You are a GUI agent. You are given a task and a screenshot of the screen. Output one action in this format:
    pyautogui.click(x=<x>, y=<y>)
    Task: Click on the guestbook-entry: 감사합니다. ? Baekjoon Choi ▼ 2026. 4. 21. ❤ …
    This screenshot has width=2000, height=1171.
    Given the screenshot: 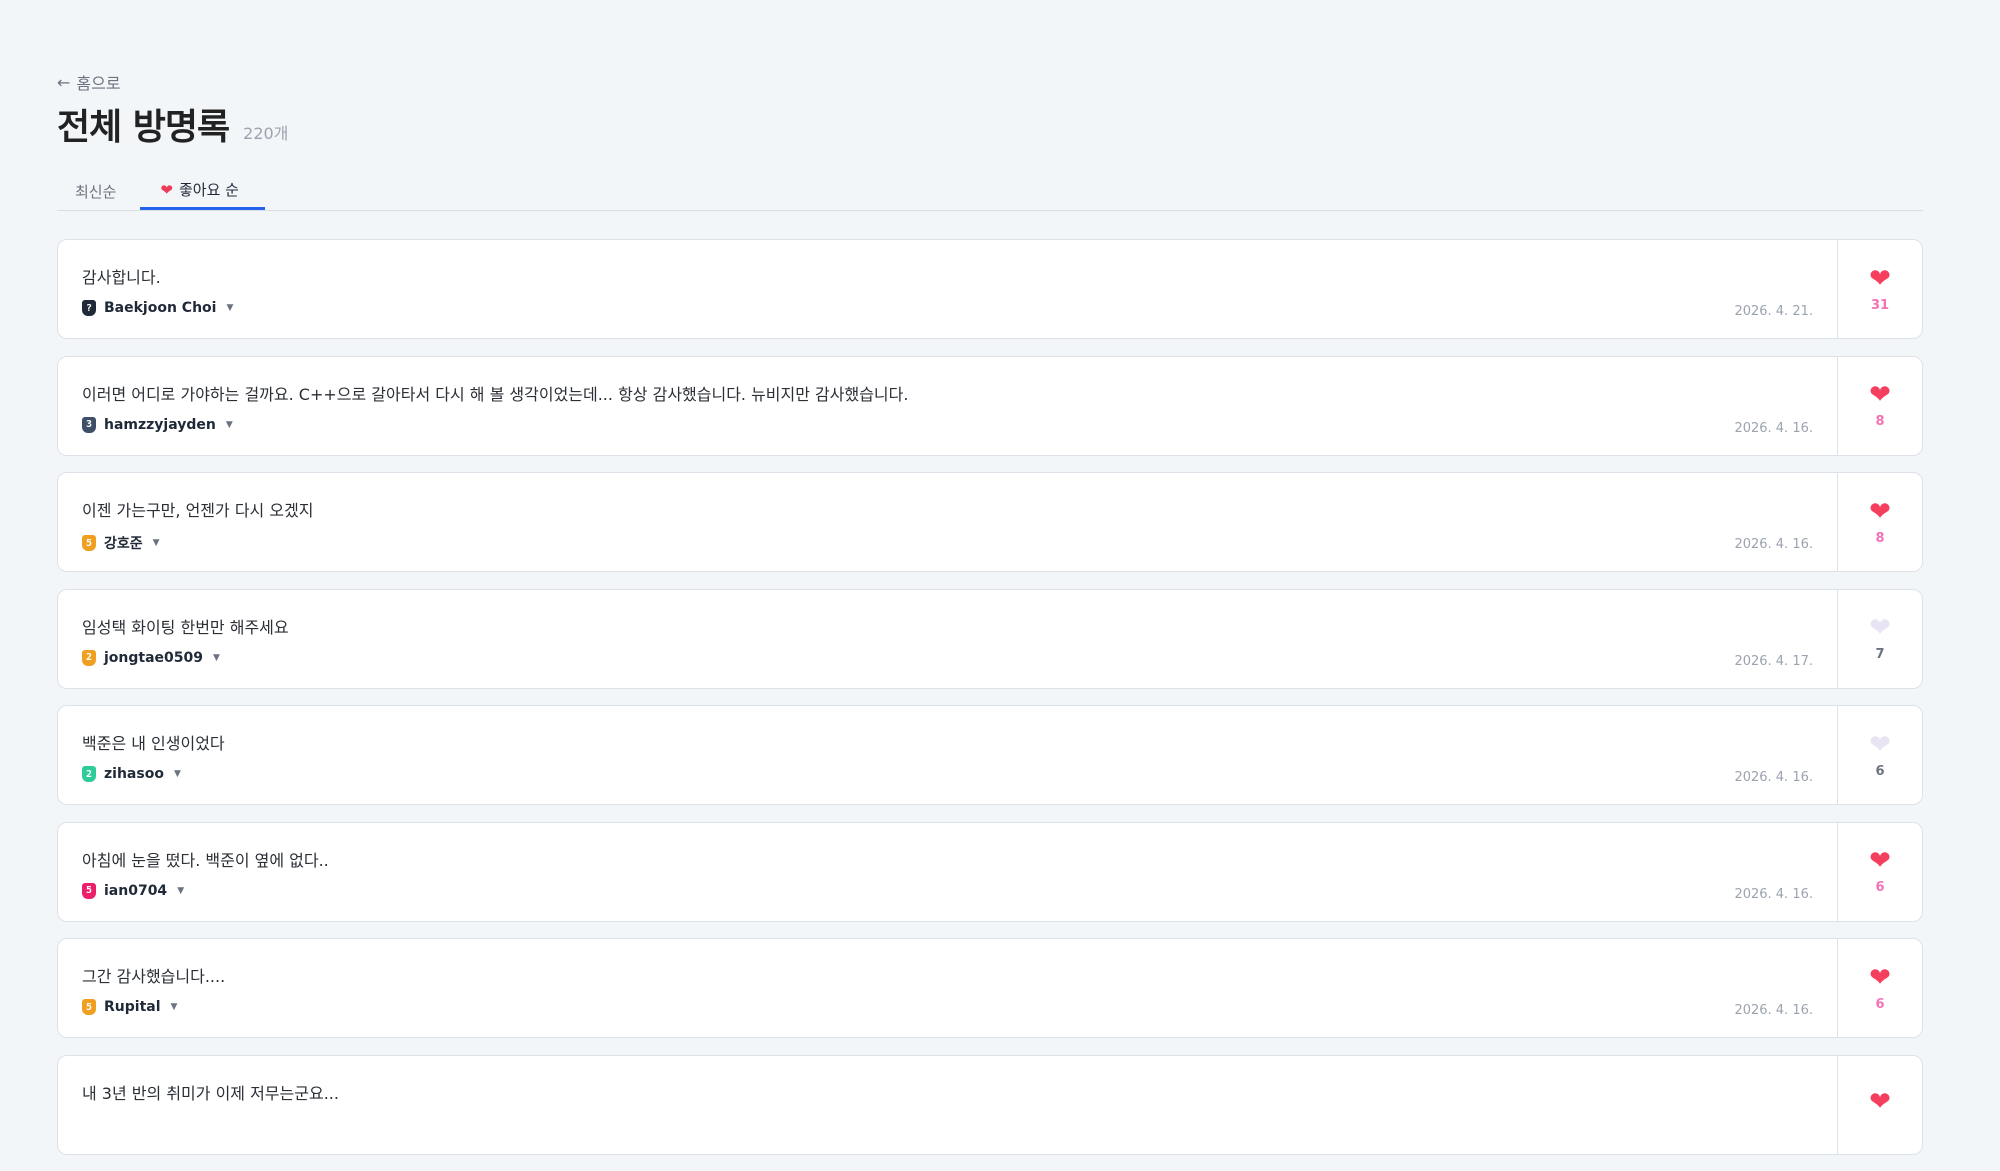 What is the action you would take?
    pyautogui.click(x=990, y=289)
    